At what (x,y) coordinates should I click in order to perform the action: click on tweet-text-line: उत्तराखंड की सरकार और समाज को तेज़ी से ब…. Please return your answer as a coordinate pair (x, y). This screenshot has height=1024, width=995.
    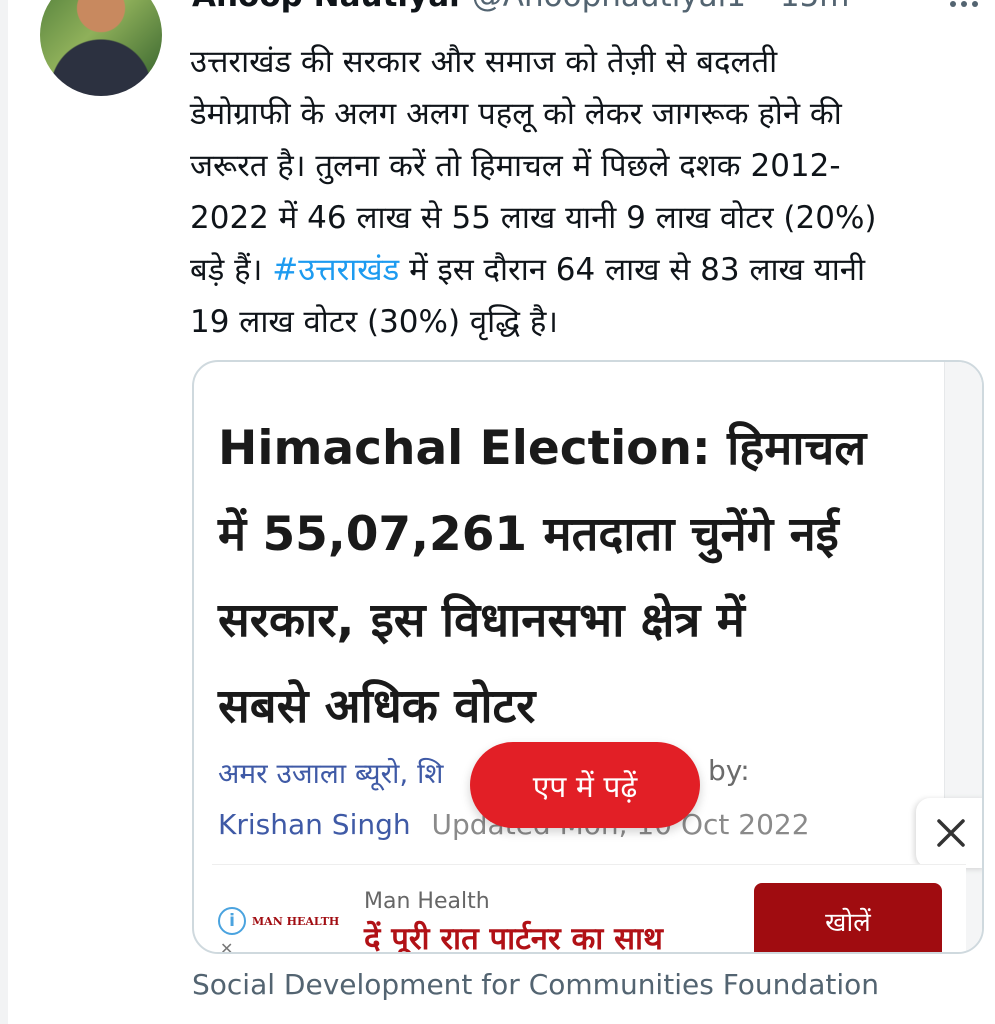
    Looking at the image, I should click on (484, 62).